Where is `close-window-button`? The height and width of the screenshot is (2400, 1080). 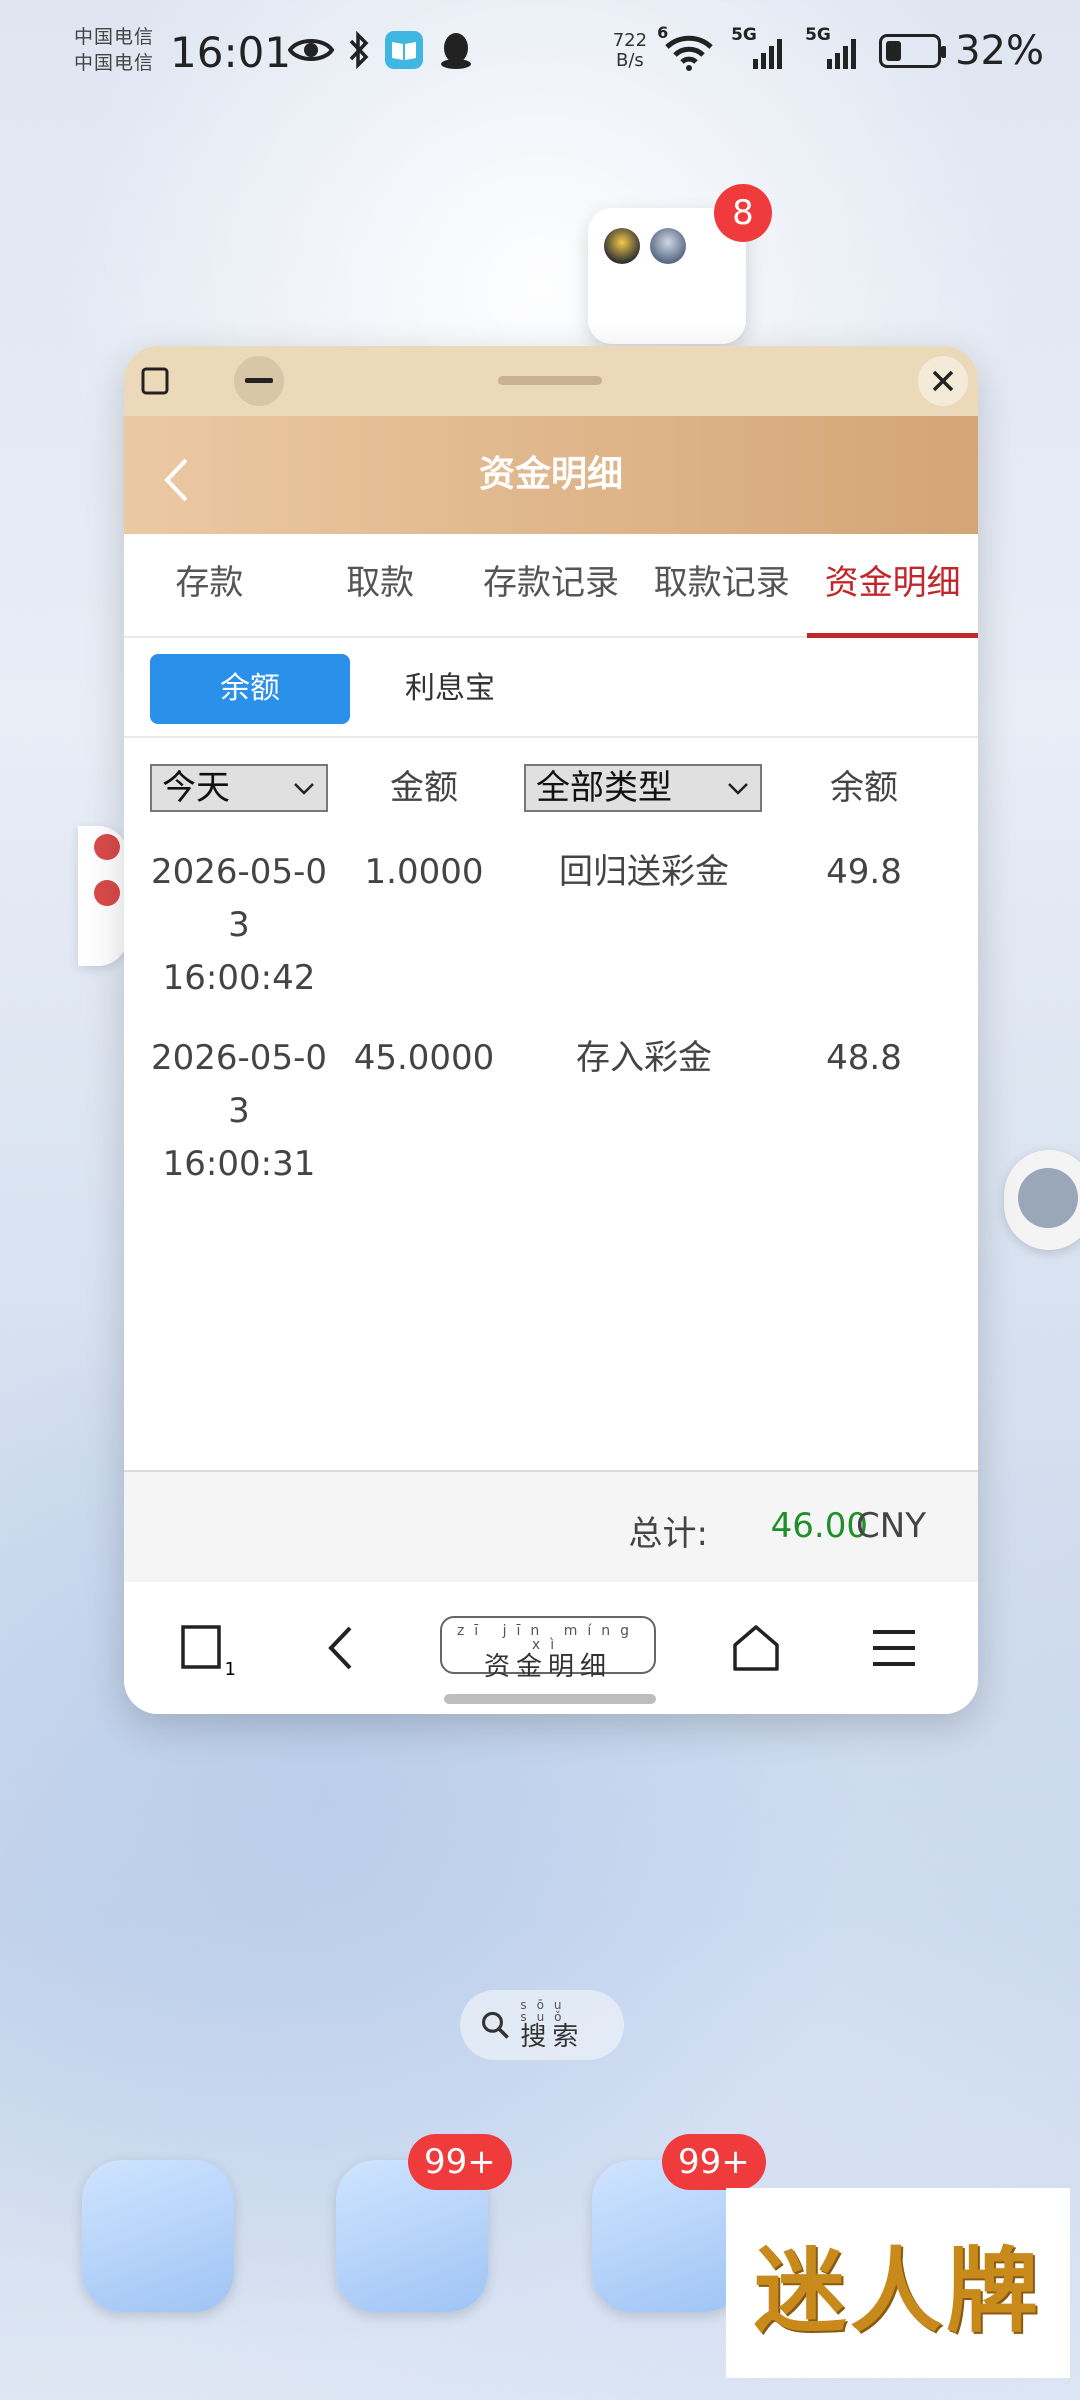
close-window-button is located at coordinates (943, 381).